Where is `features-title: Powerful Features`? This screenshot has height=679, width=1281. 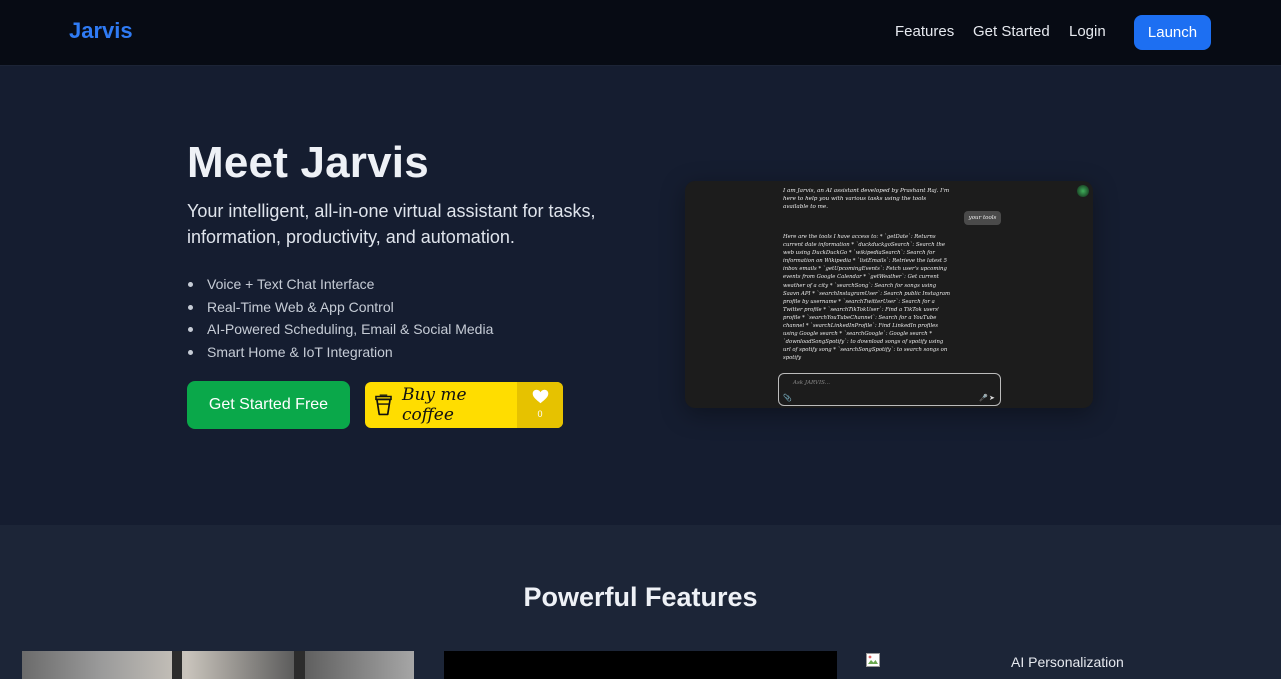 features-title: Powerful Features is located at coordinates (640, 597).